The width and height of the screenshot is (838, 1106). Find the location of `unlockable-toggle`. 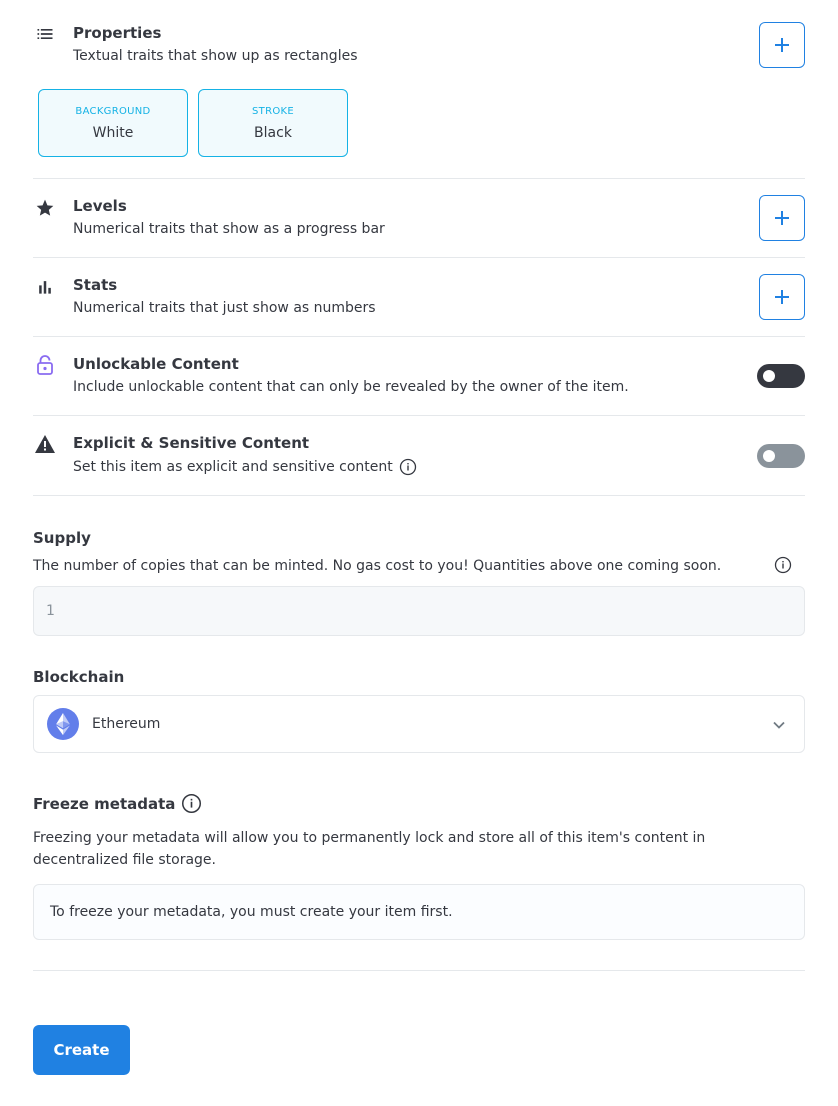

unlockable-toggle is located at coordinates (781, 376).